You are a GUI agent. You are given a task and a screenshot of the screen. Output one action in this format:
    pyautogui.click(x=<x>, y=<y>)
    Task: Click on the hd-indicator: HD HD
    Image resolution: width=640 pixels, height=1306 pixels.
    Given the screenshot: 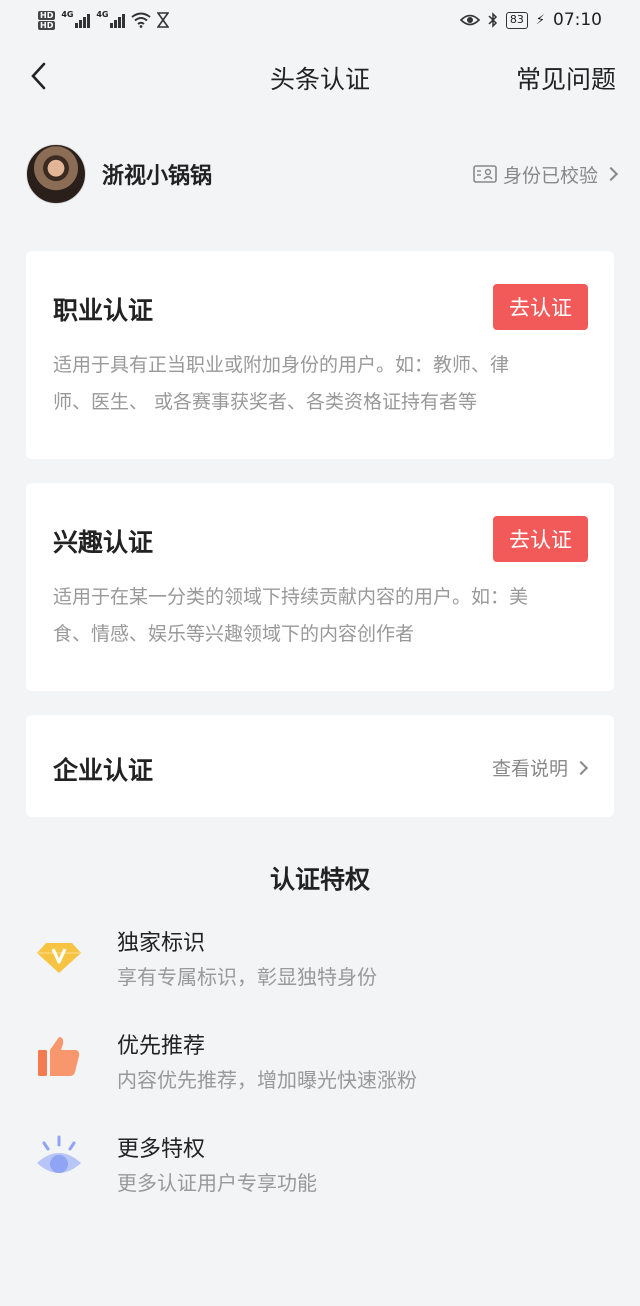 What is the action you would take?
    pyautogui.click(x=47, y=20)
    